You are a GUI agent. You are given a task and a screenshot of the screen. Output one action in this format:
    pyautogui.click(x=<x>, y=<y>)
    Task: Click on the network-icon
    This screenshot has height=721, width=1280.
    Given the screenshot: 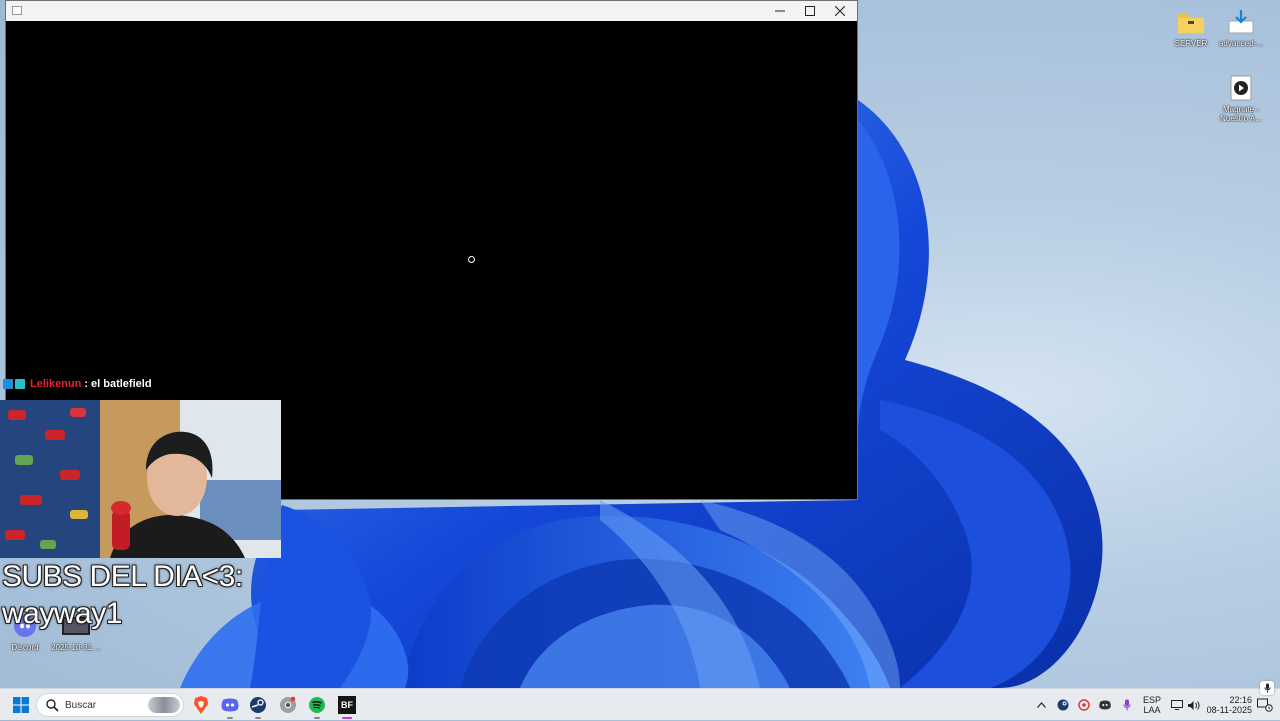 What is the action you would take?
    pyautogui.click(x=1177, y=705)
    